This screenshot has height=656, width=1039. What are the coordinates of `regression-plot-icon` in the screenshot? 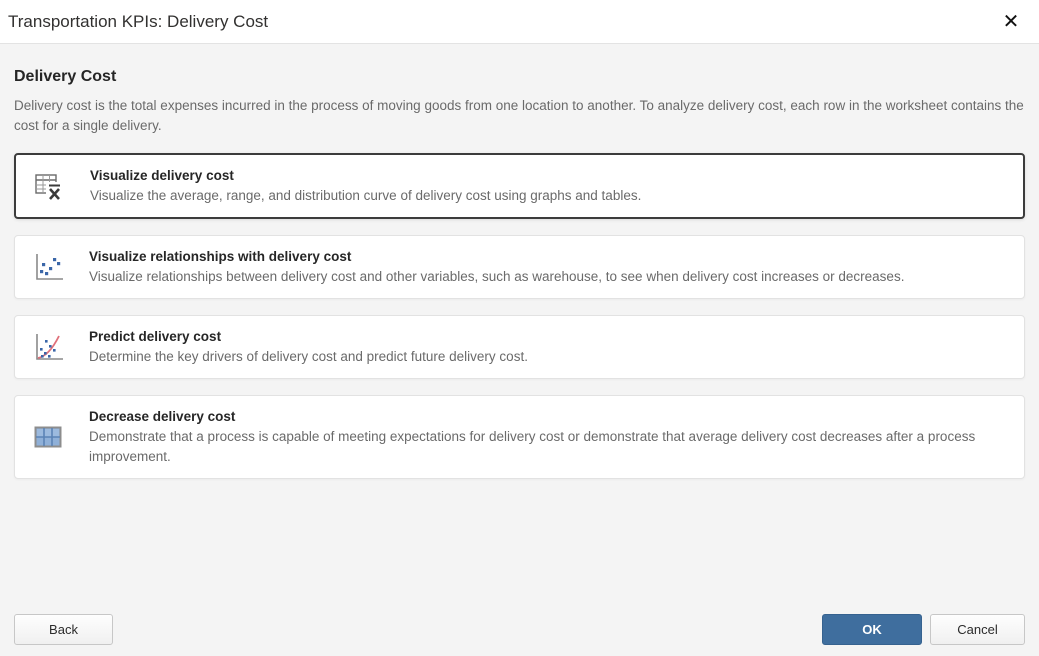 It's located at (48, 347).